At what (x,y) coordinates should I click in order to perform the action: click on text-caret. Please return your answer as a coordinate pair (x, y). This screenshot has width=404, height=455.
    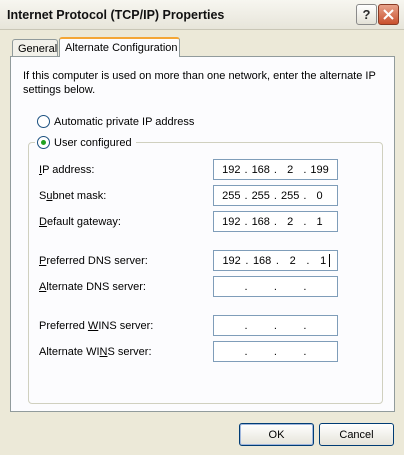
    Looking at the image, I should click on (330, 260).